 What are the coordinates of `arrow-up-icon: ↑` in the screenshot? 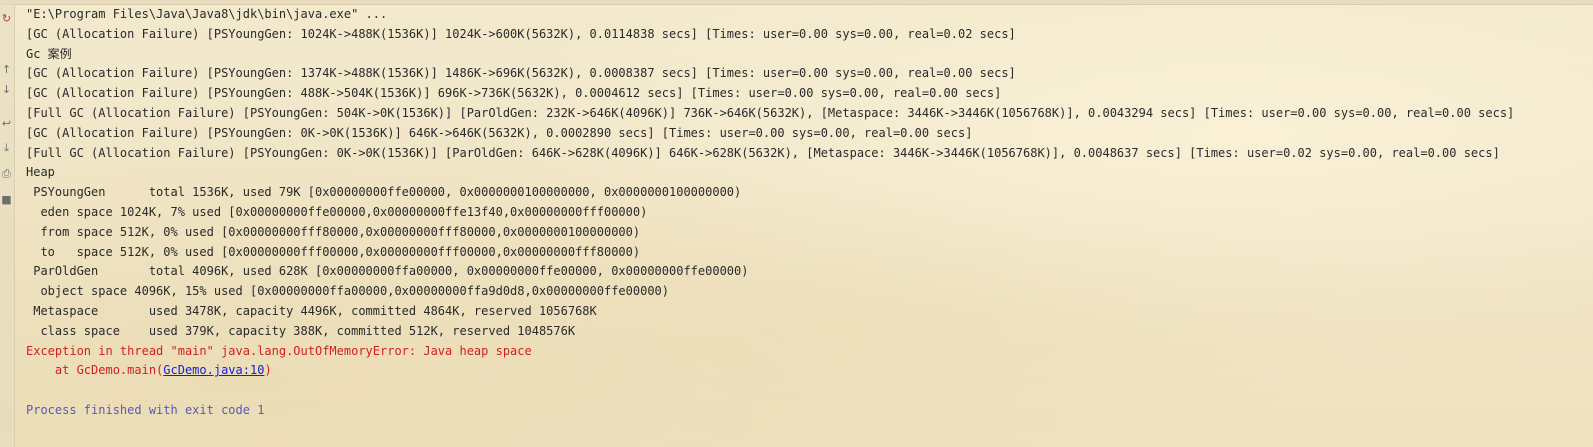 It's located at (6, 70).